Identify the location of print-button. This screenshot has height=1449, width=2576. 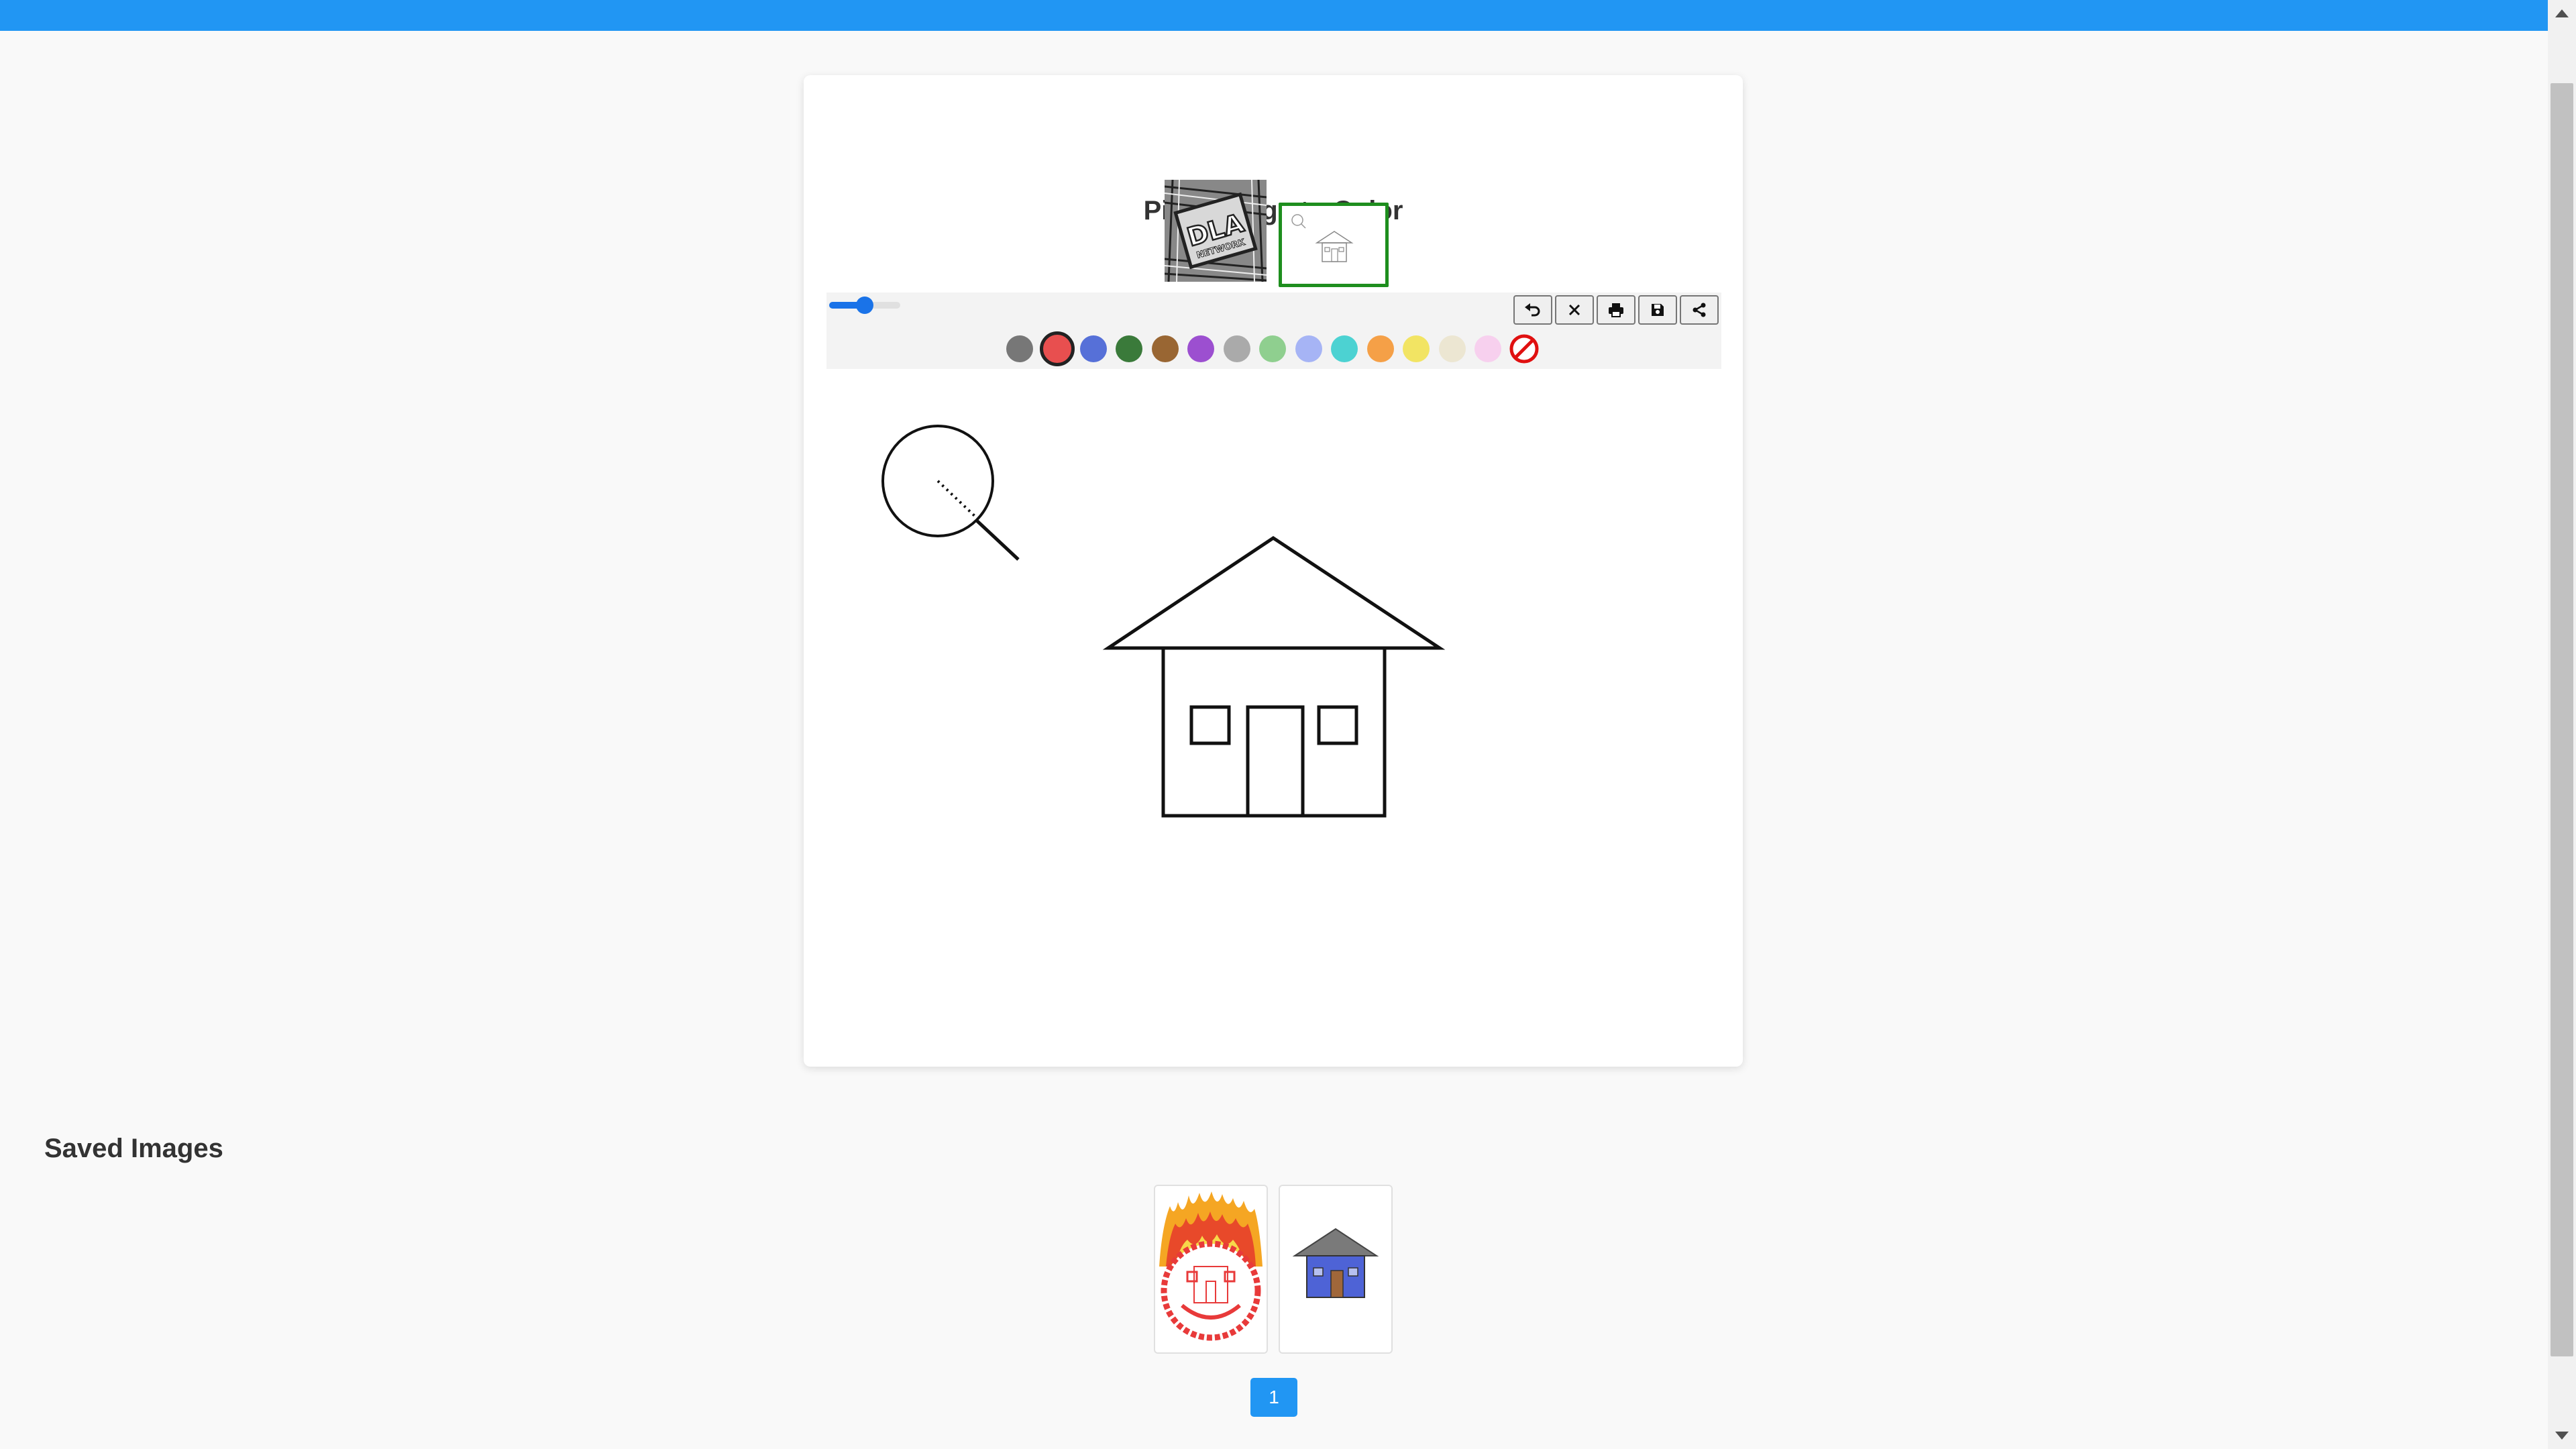
(1616, 310).